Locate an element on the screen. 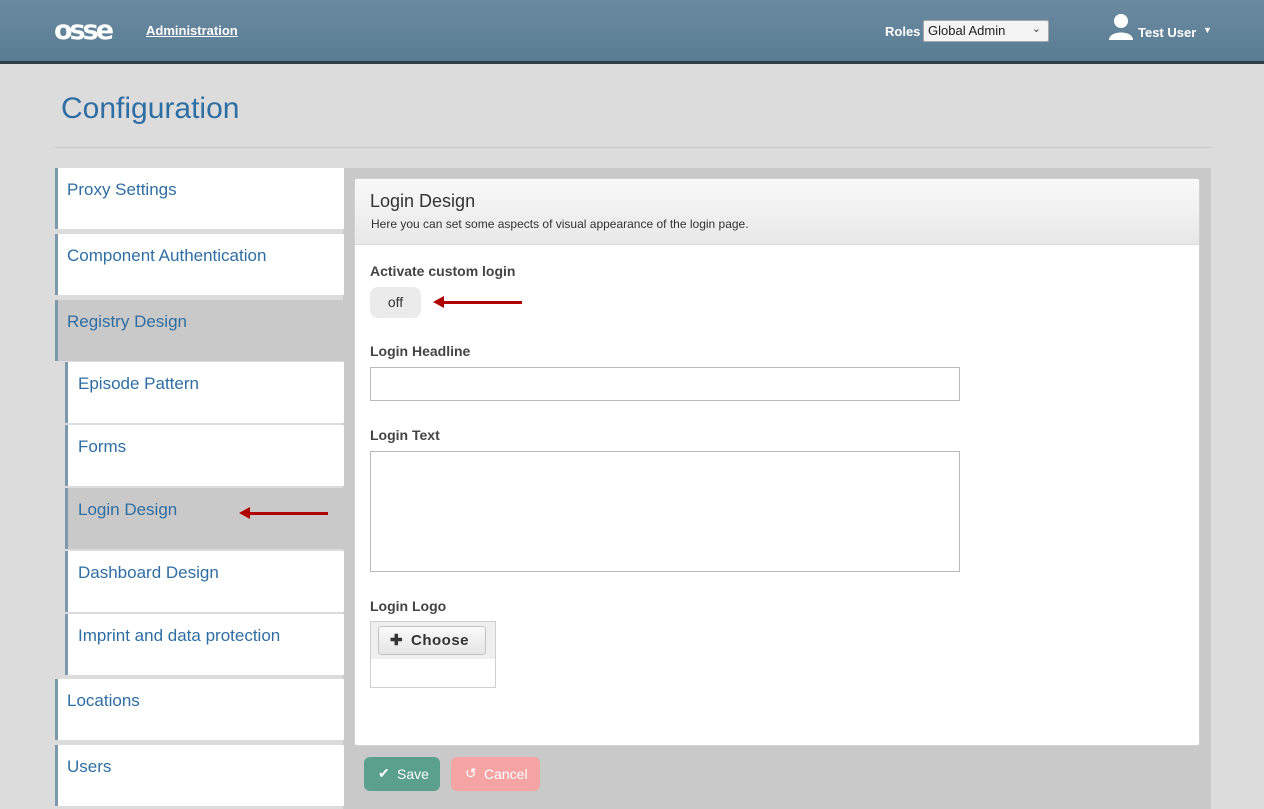  sidebar-item-label: Imprint and data protection is located at coordinates (179, 635).